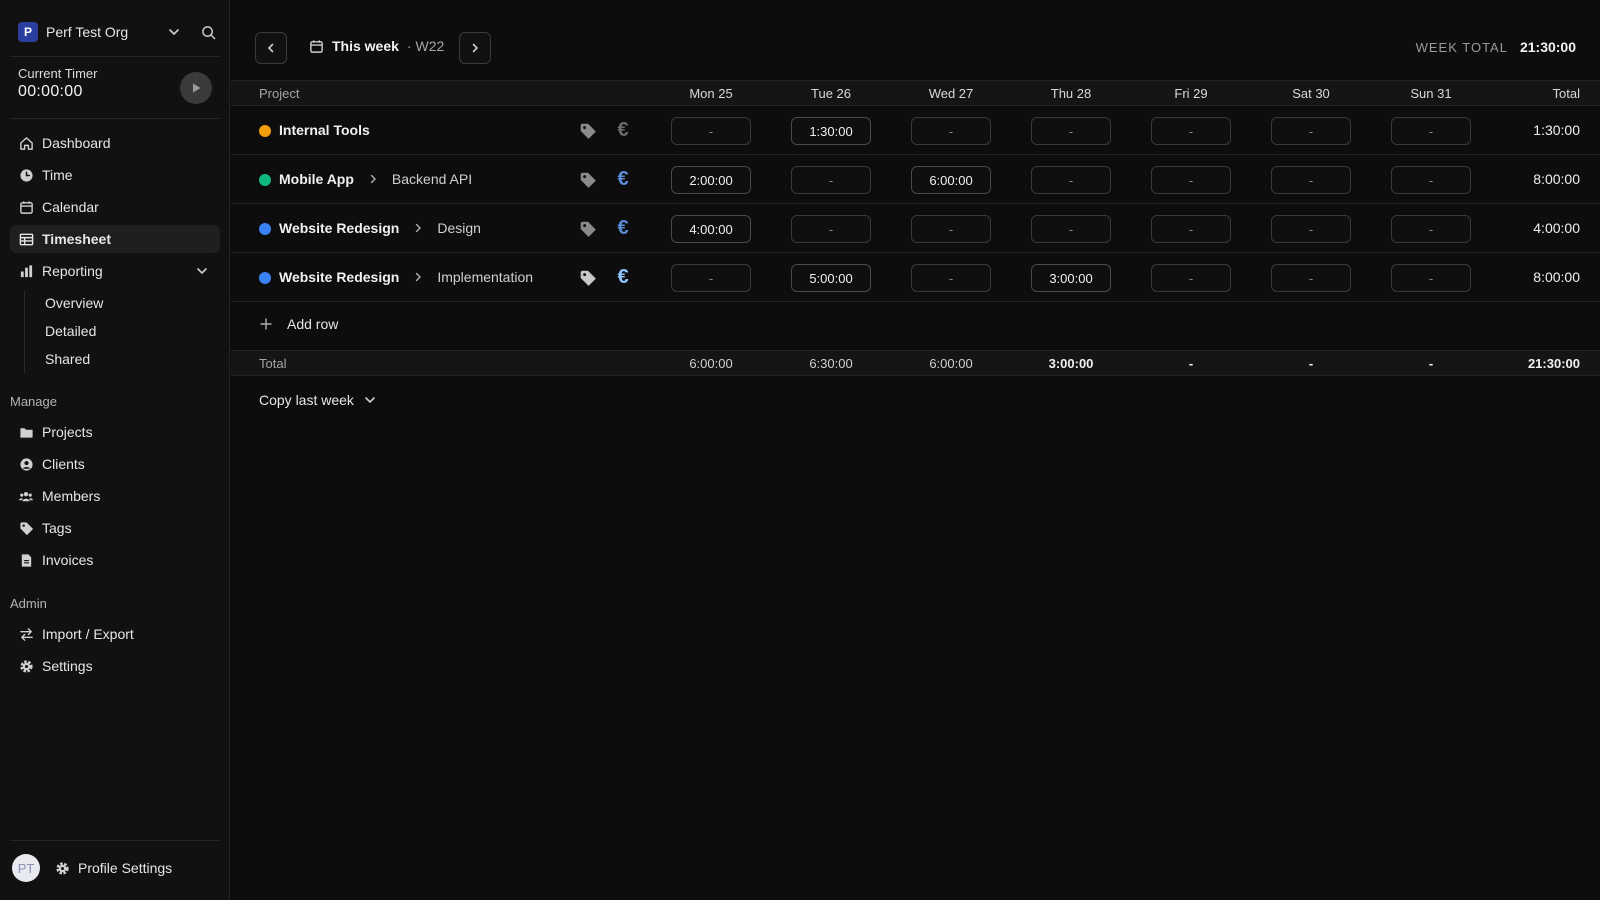  I want to click on time-cell: 1:30:00, so click(831, 131).